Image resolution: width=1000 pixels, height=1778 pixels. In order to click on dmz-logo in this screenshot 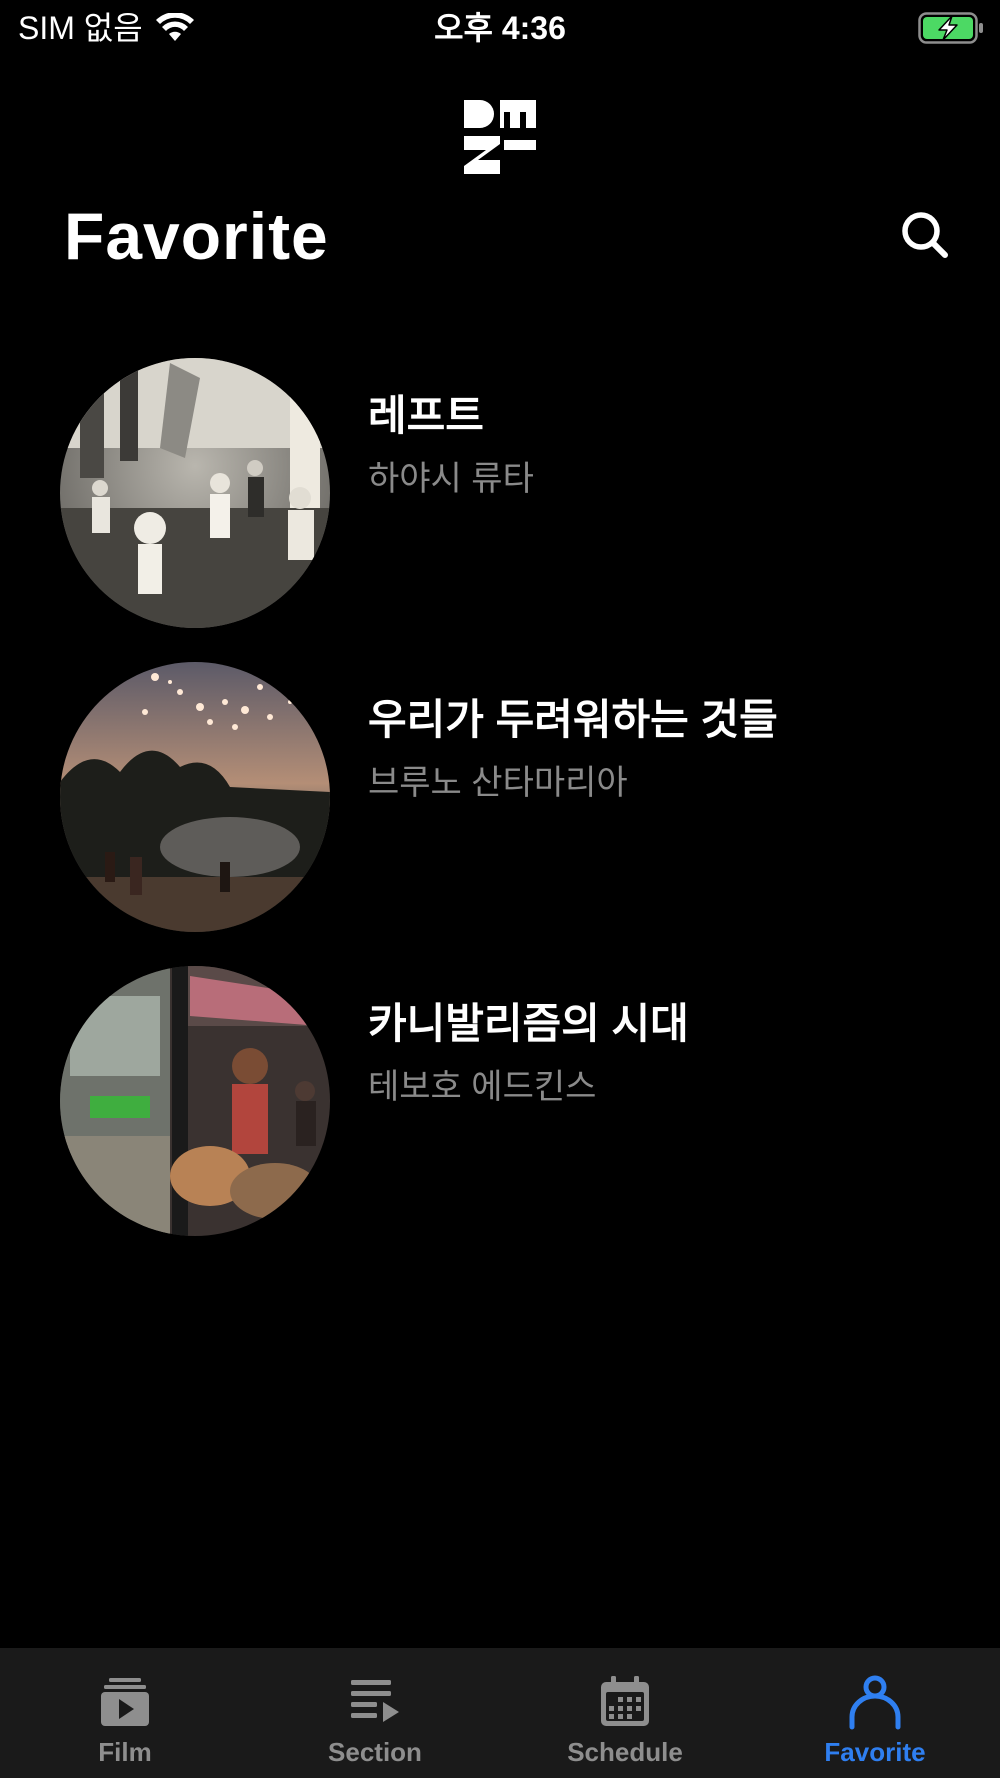, I will do `click(500, 137)`.